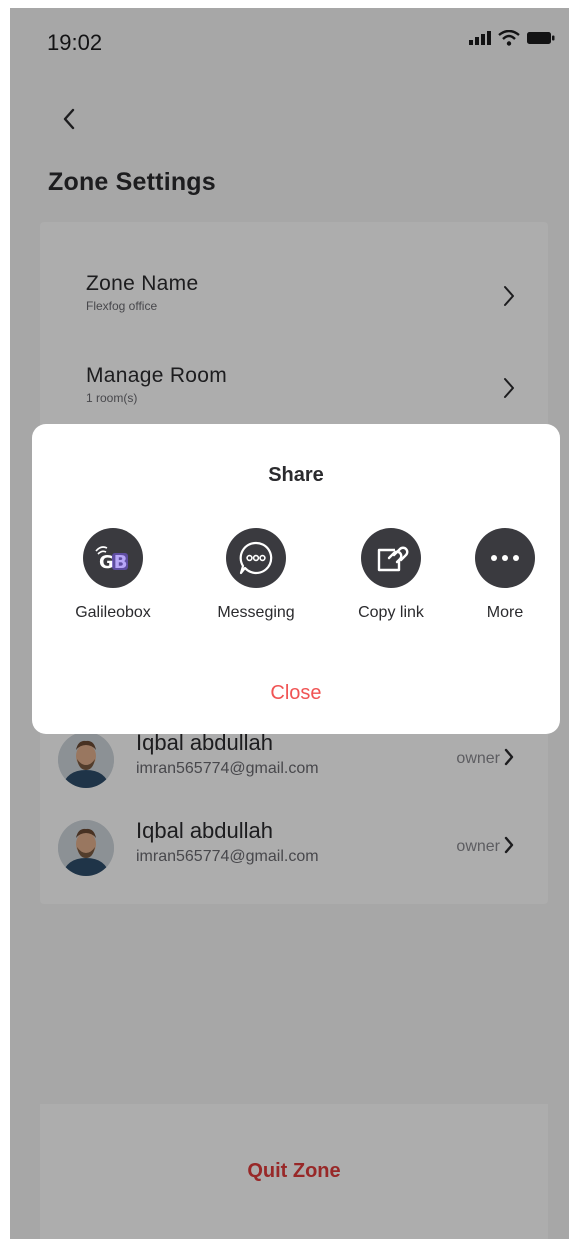 This screenshot has width=569, height=1239. Describe the element at coordinates (113, 612) in the screenshot. I see `share-label: Galileobox` at that location.